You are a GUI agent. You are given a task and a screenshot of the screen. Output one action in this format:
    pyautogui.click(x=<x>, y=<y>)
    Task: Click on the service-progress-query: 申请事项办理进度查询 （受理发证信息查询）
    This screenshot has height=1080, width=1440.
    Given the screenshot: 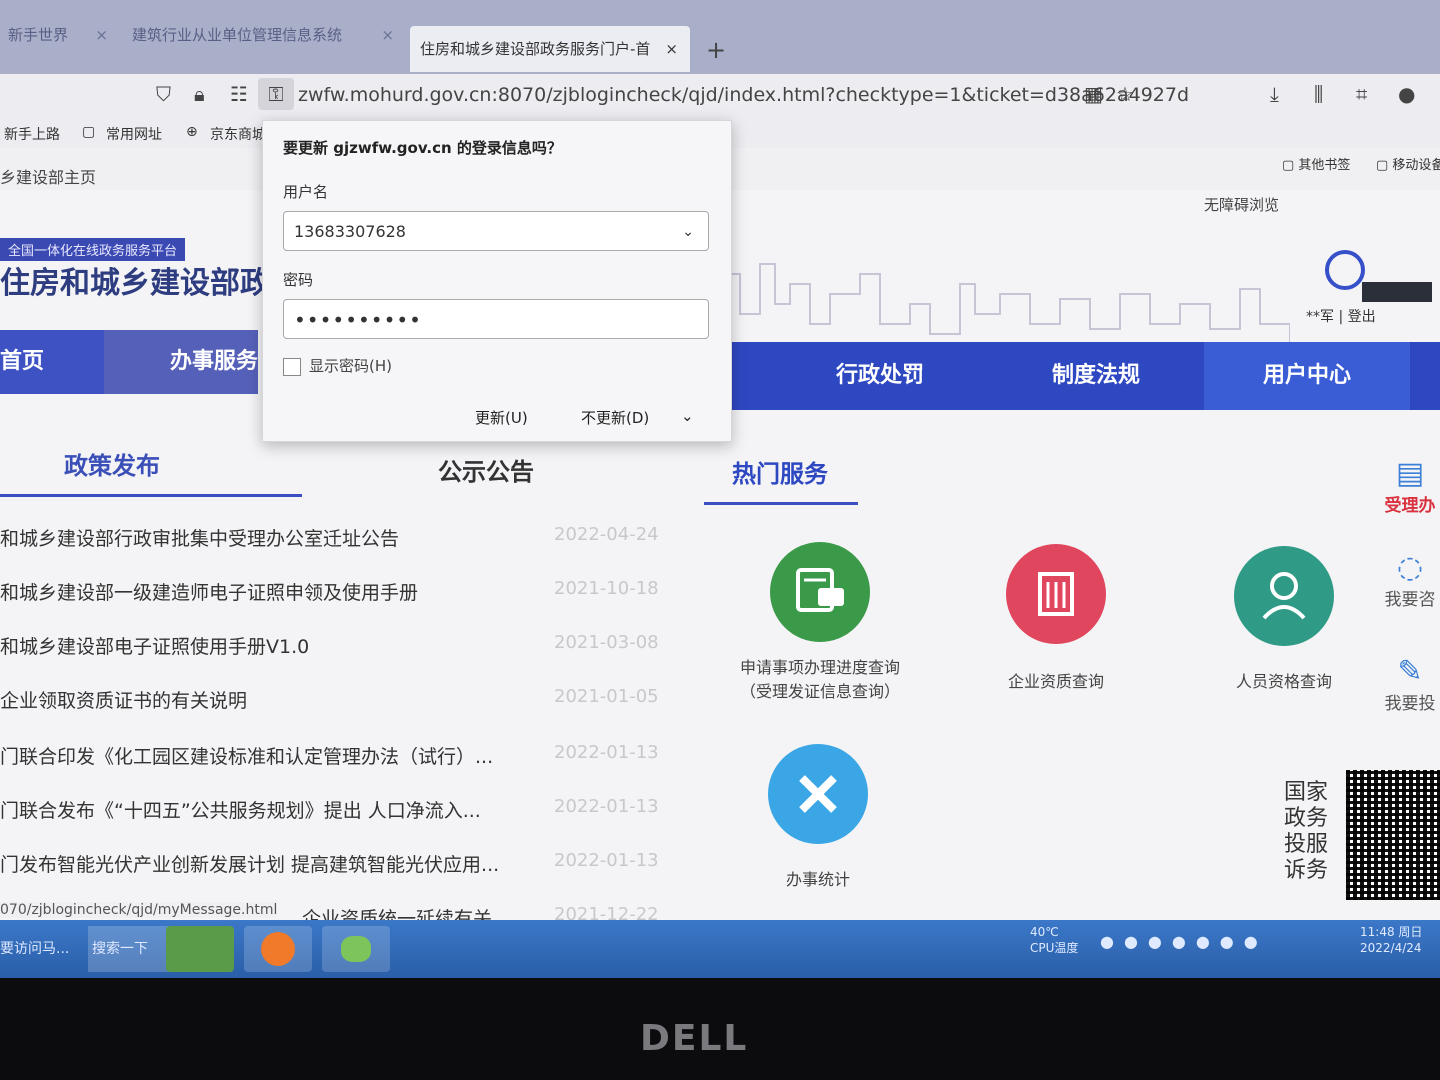 What is the action you would take?
    pyautogui.click(x=820, y=623)
    